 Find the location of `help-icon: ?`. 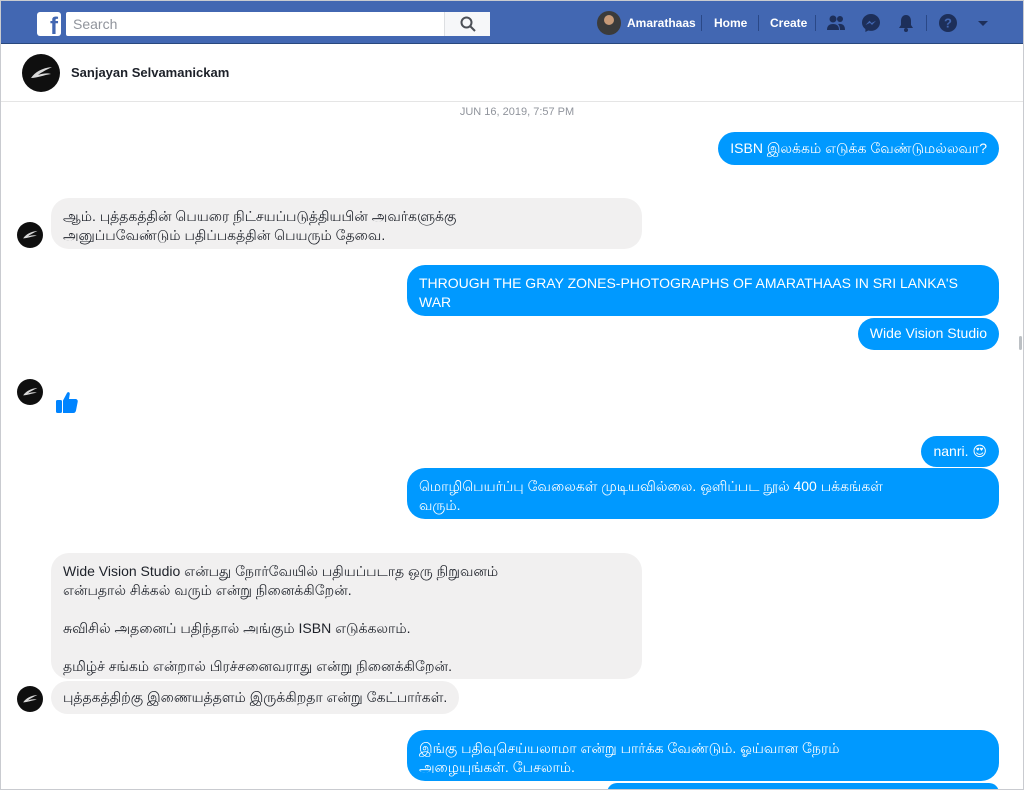

help-icon: ? is located at coordinates (948, 23).